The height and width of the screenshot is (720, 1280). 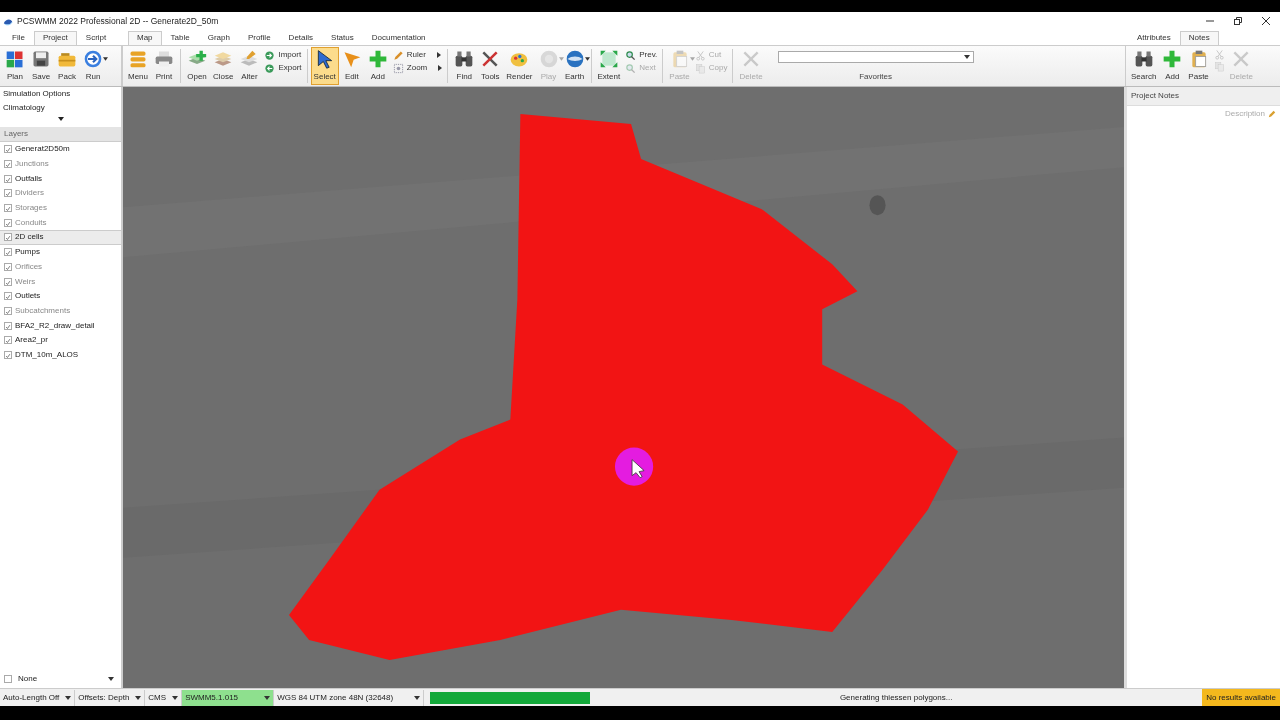 I want to click on layer-name: Dividers, so click(x=29, y=193).